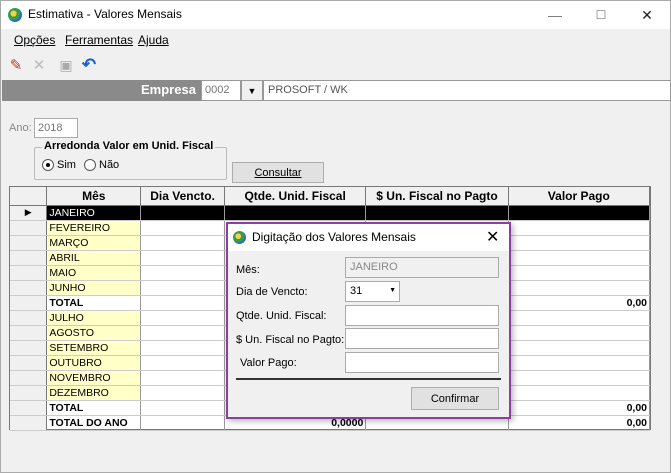 The height and width of the screenshot is (473, 671). What do you see at coordinates (601, 15) in the screenshot?
I see `maximize-button: ☐` at bounding box center [601, 15].